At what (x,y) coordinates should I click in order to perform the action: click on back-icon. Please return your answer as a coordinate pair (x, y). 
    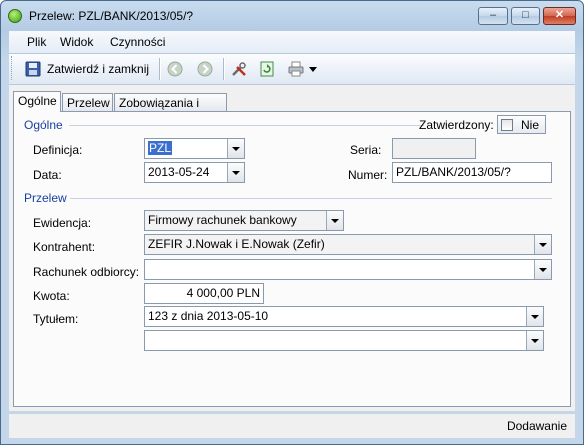
    Looking at the image, I should click on (175, 69).